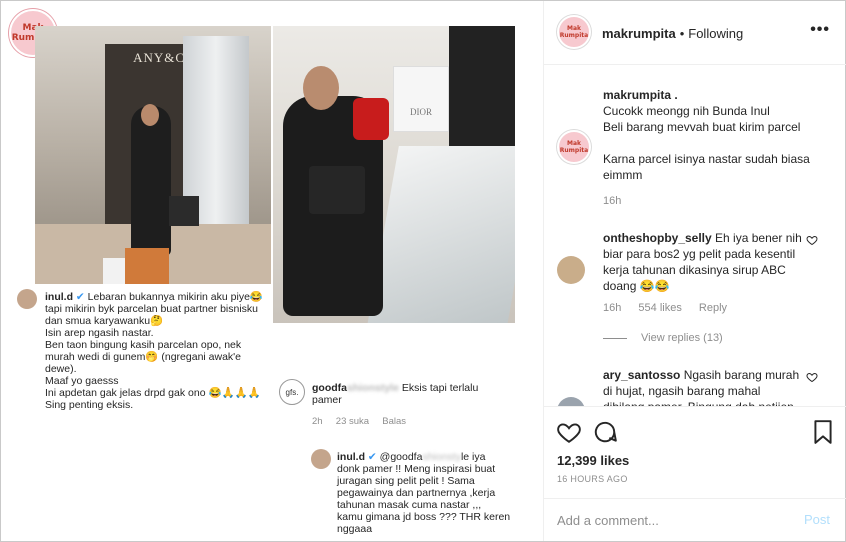  I want to click on caption-time: 16h, so click(612, 201).